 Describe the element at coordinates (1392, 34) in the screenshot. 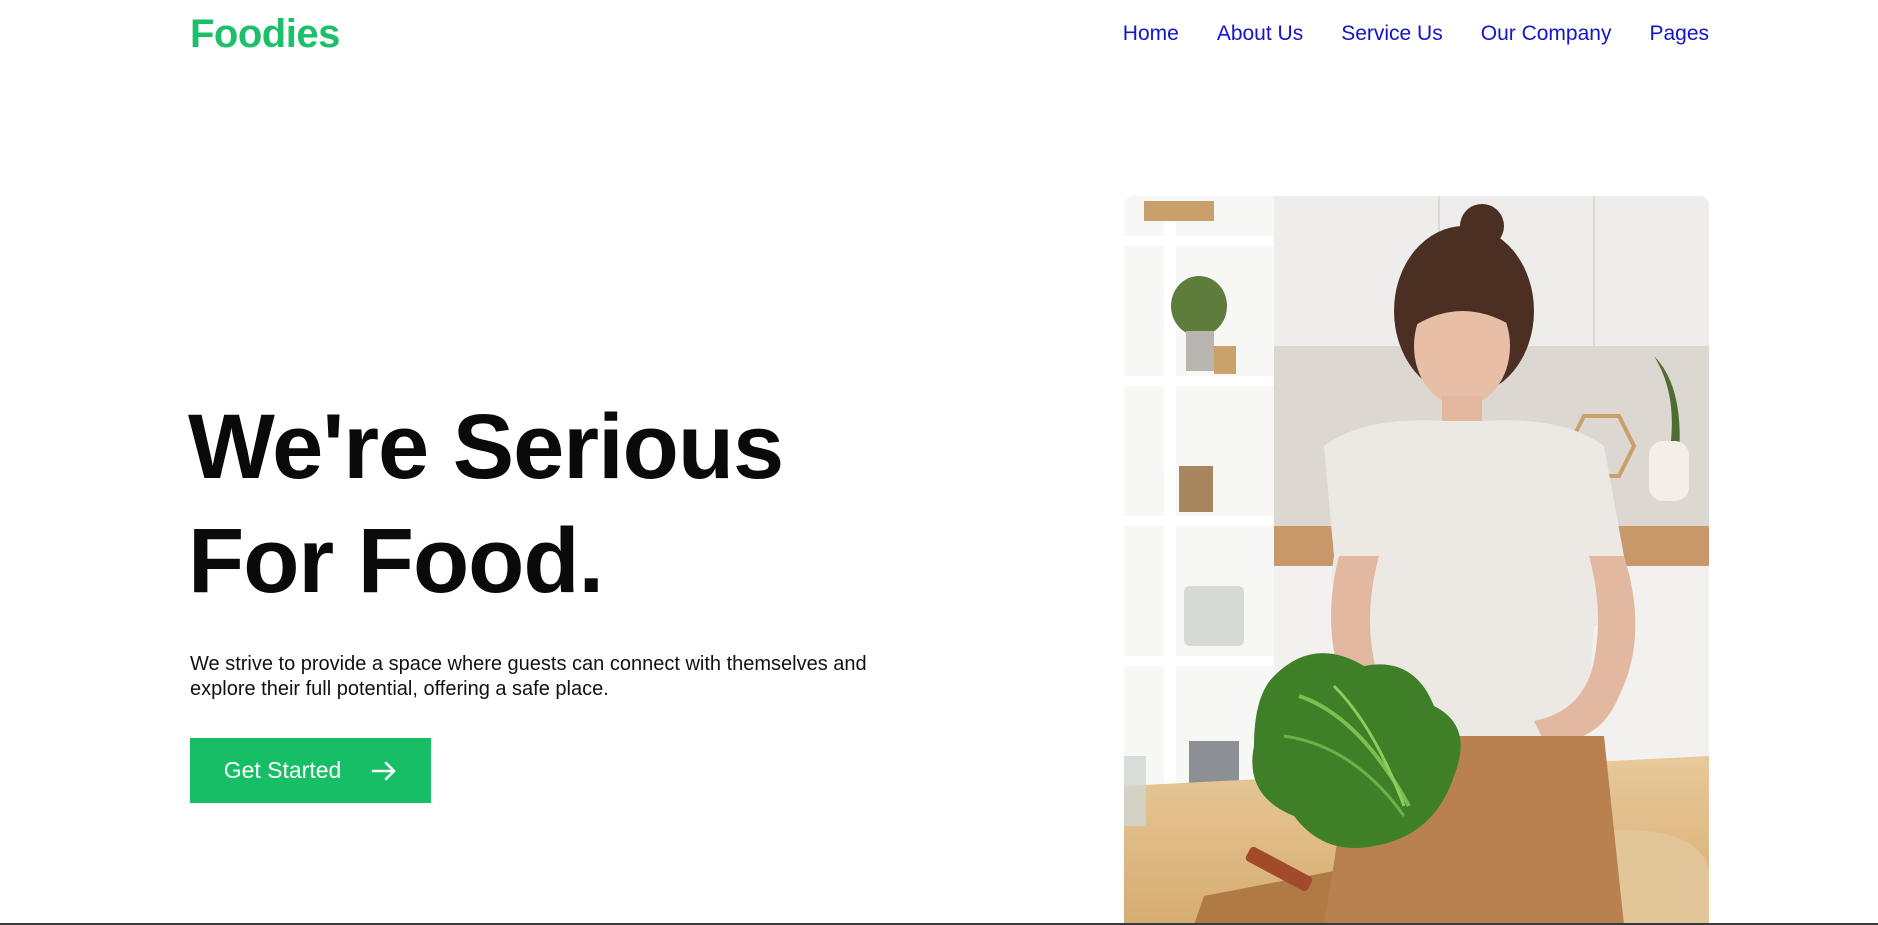

I see `nav-link-service-us: Service Us` at that location.